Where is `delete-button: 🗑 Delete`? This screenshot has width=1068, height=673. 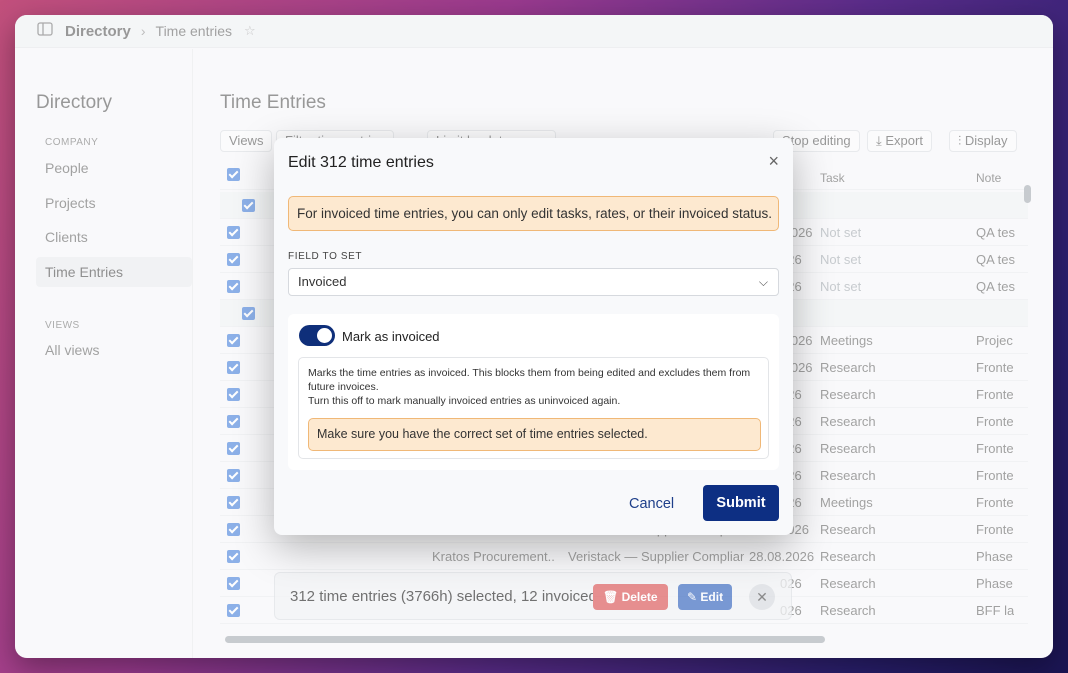 delete-button: 🗑 Delete is located at coordinates (630, 597).